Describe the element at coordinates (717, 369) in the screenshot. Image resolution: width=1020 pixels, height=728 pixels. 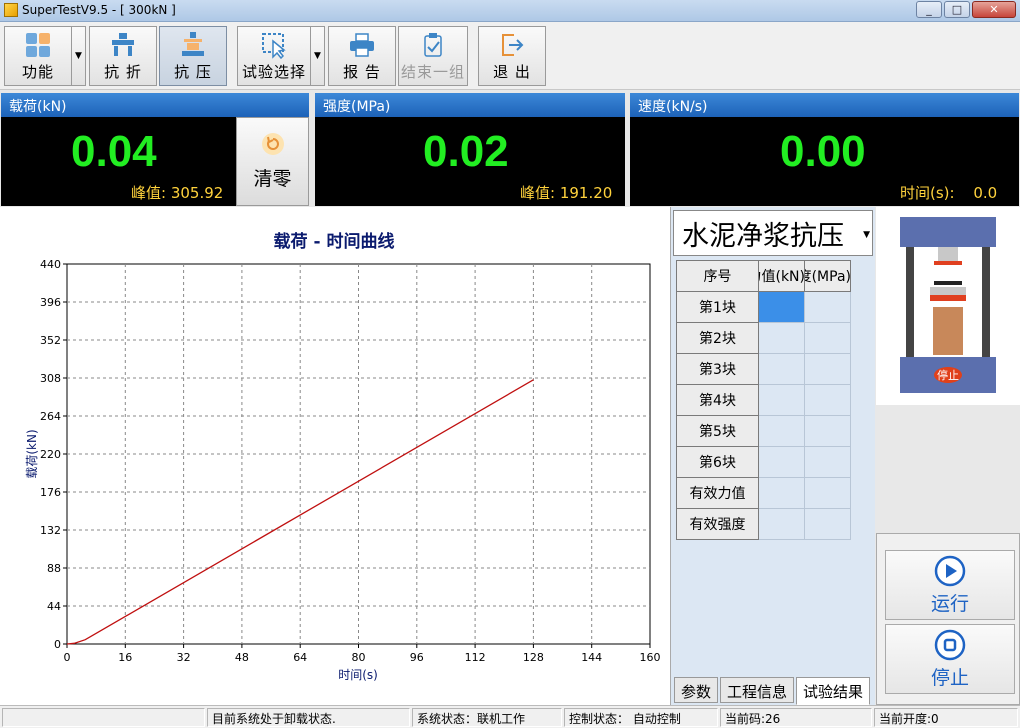
I see `row-label: 第3块` at that location.